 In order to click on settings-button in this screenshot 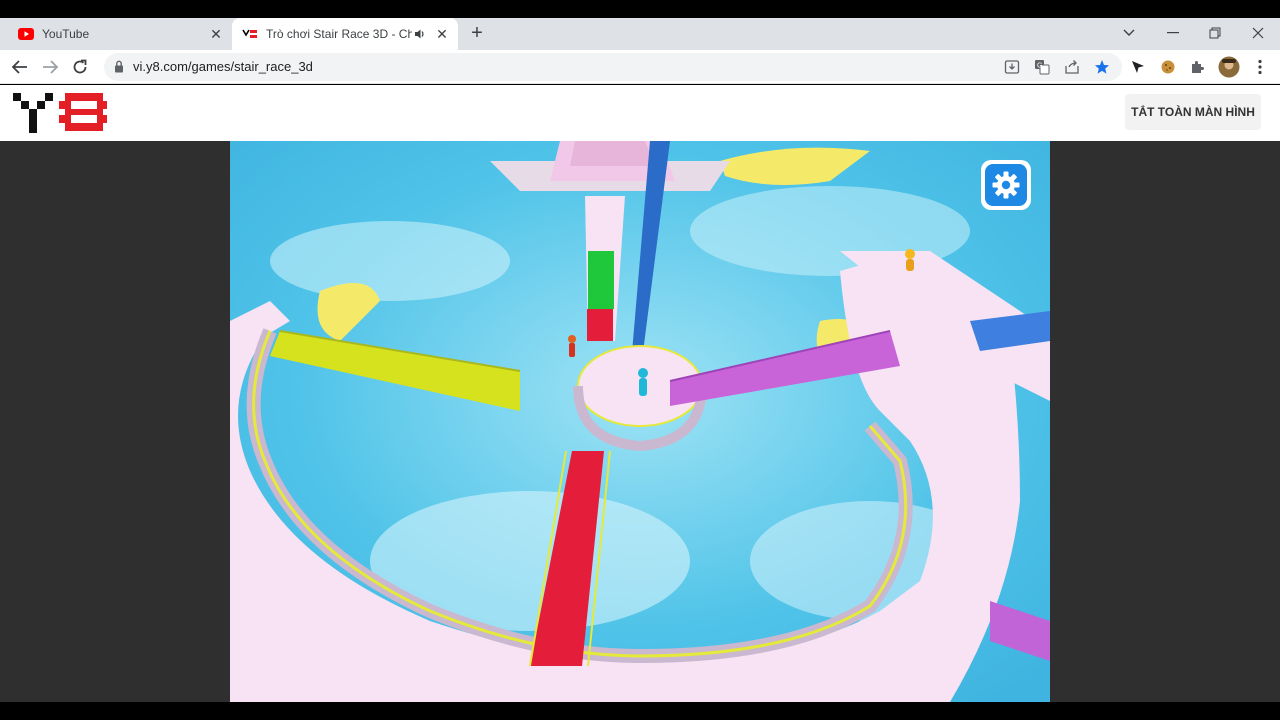, I will do `click(1006, 185)`.